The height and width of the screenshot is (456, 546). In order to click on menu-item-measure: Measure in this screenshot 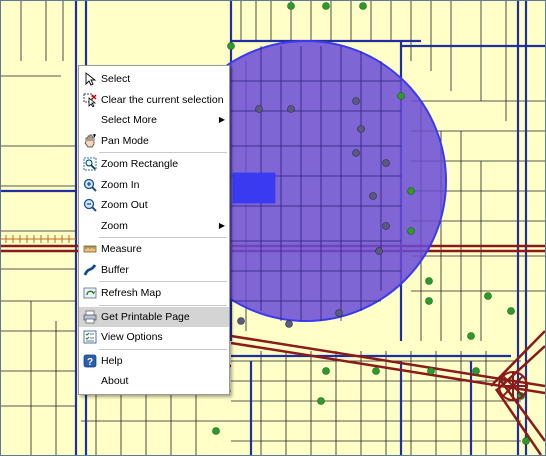, I will do `click(154, 249)`.